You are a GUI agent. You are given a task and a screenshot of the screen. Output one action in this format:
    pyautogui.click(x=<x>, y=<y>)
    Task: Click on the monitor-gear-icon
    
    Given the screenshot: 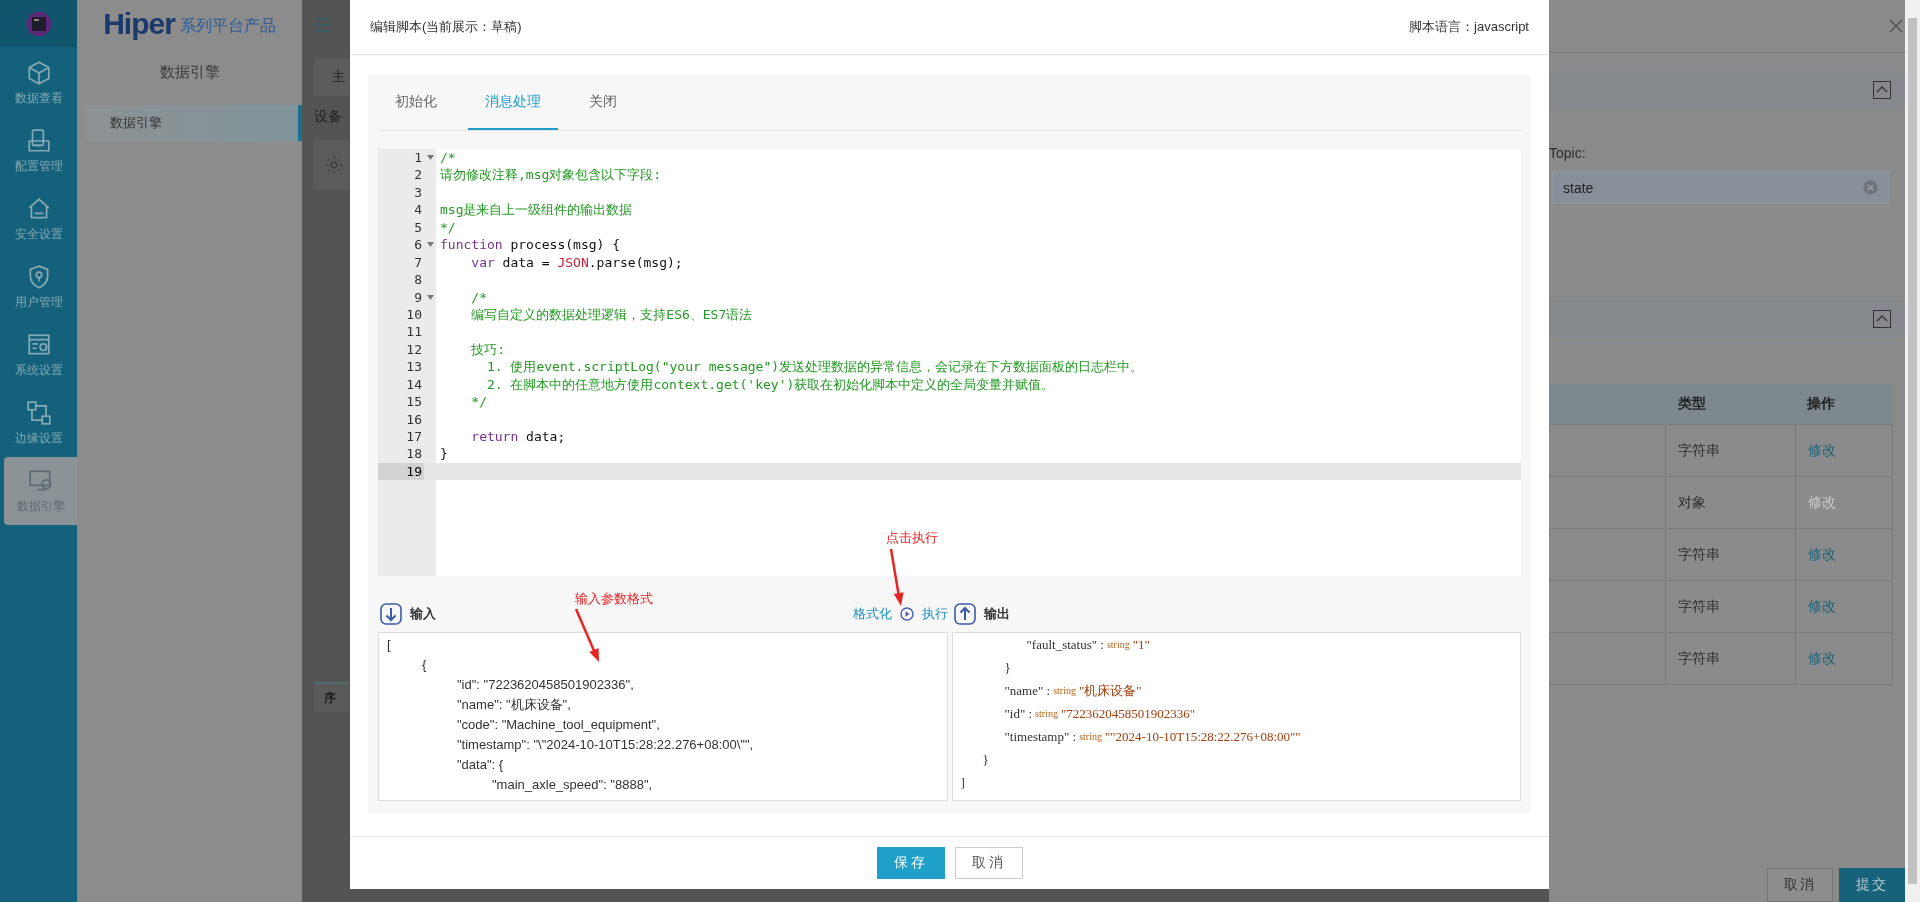 What is the action you would take?
    pyautogui.click(x=40, y=480)
    